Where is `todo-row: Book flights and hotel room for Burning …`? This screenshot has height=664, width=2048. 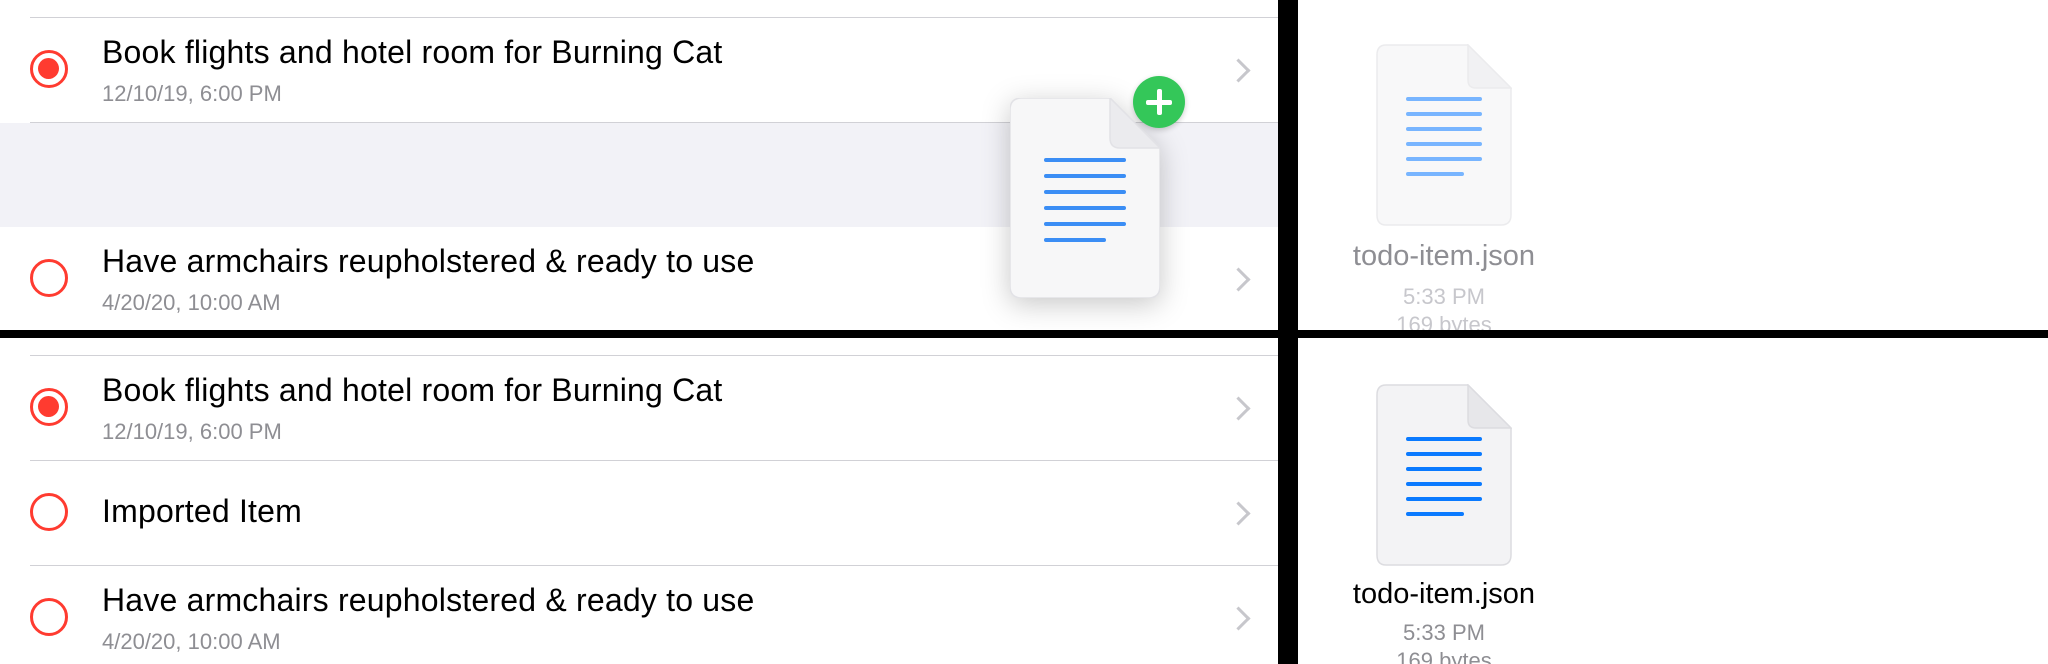 todo-row: Book flights and hotel room for Burning … is located at coordinates (639, 408).